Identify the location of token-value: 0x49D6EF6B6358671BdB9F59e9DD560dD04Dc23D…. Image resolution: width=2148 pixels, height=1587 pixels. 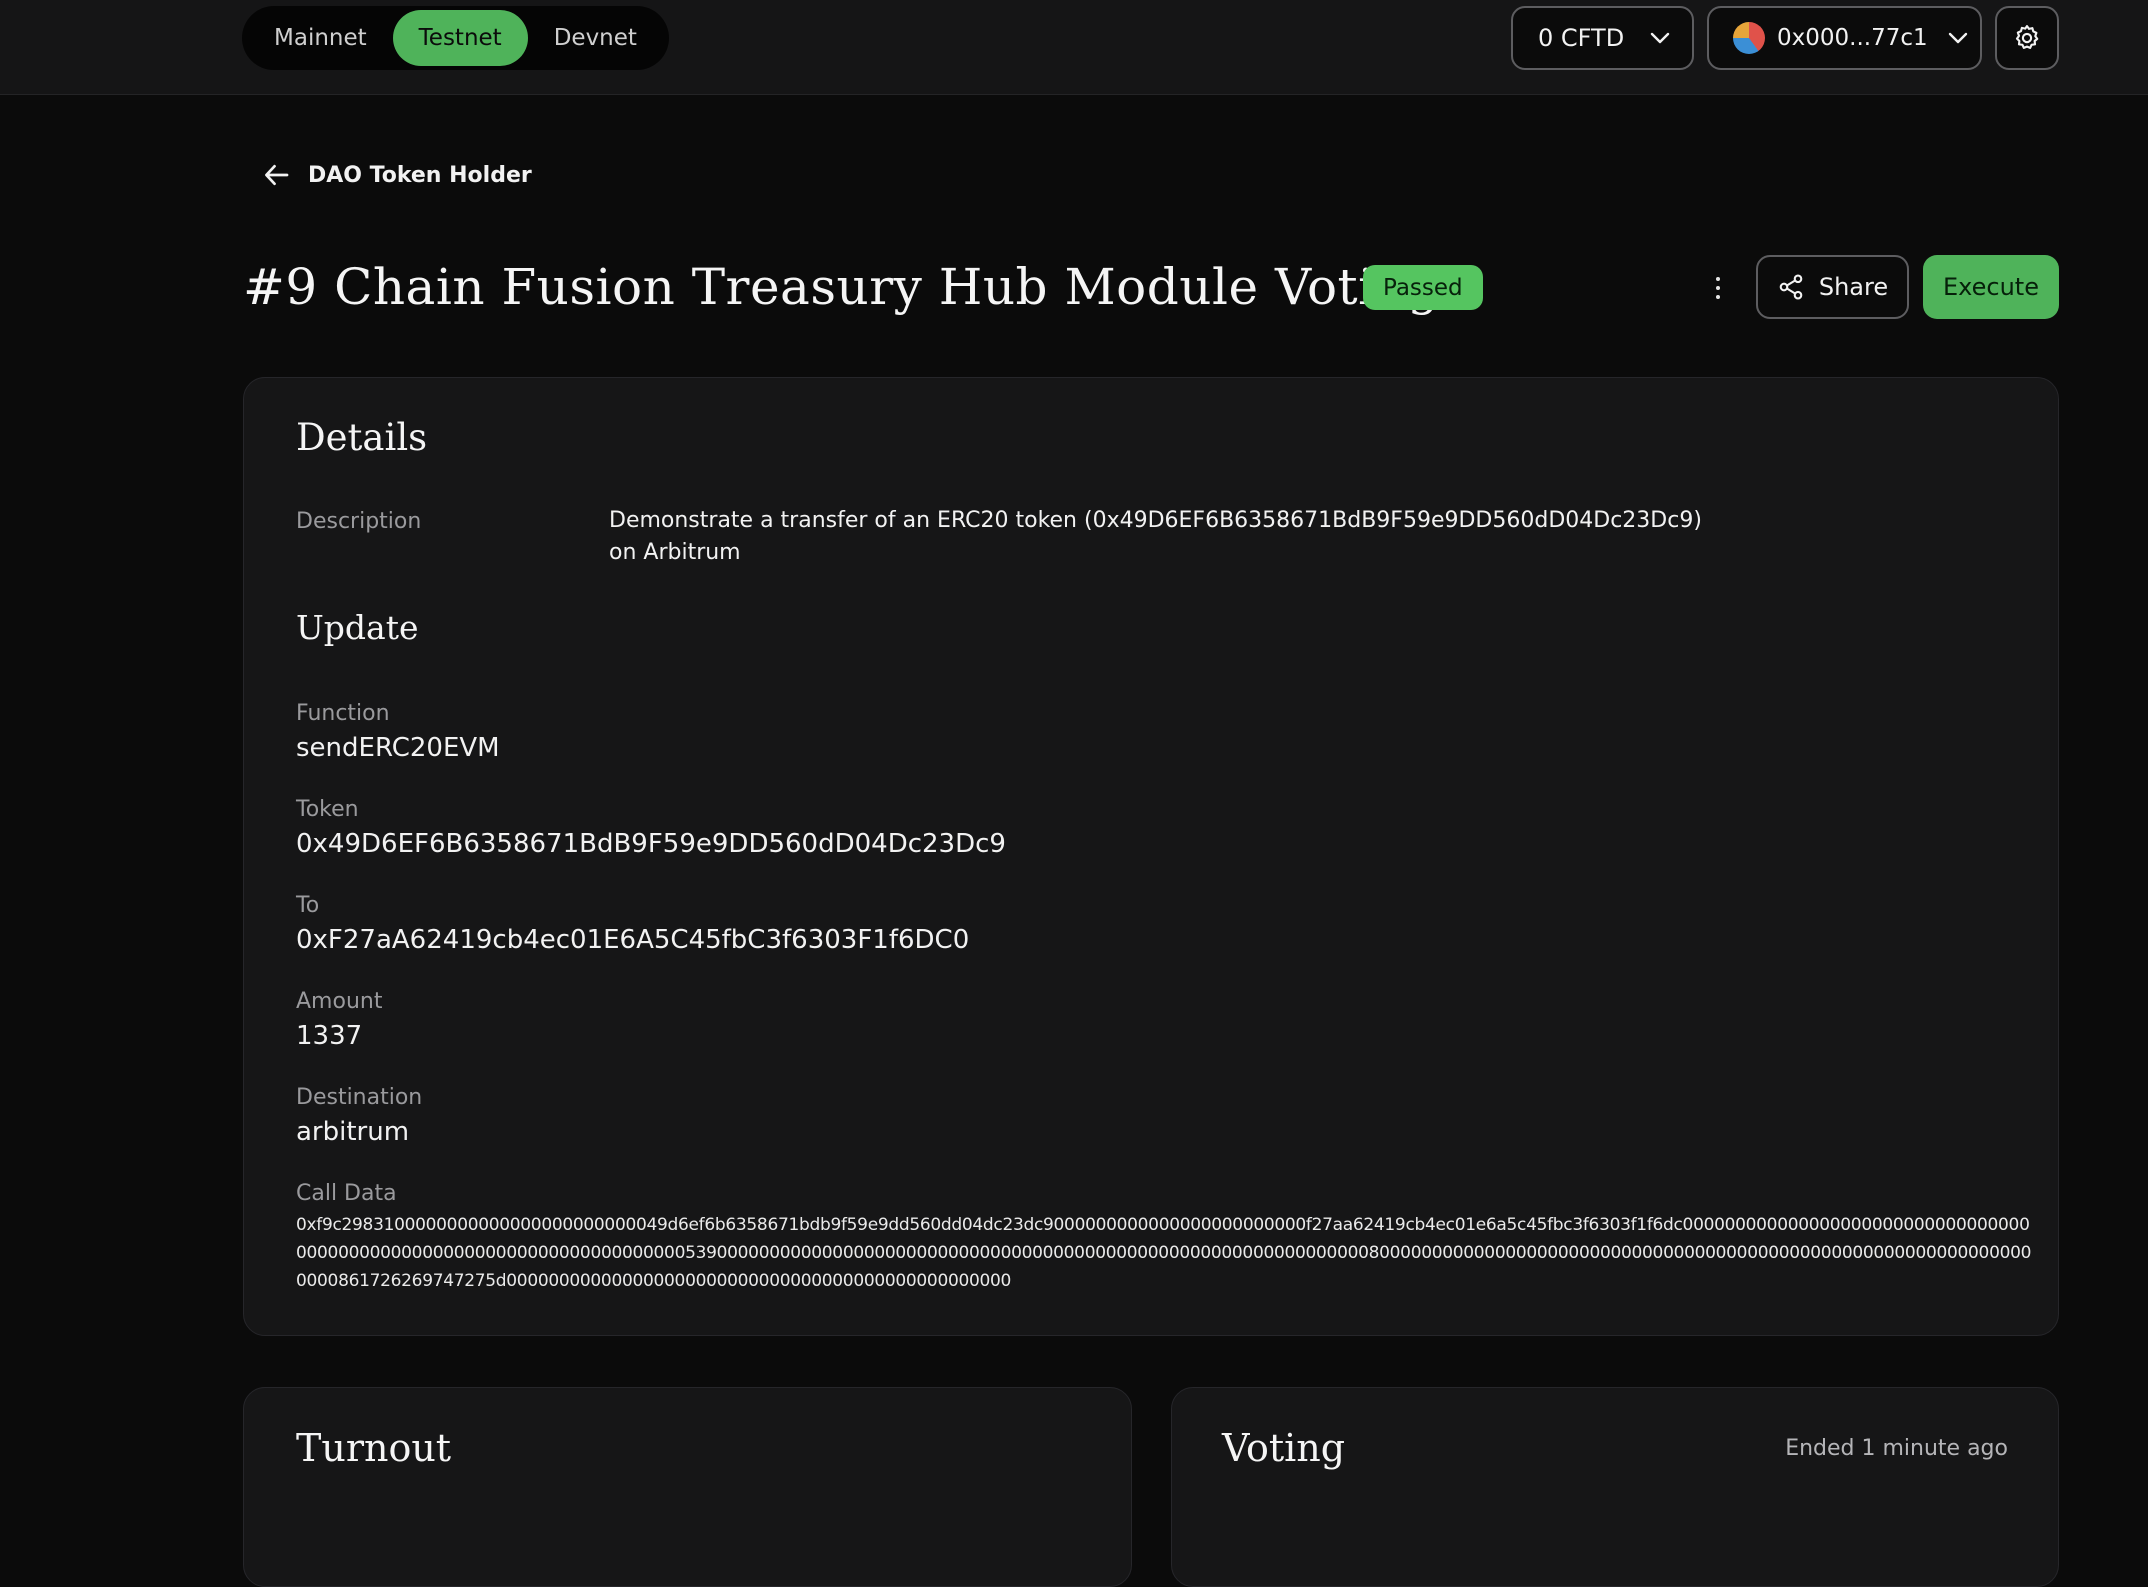
(651, 844).